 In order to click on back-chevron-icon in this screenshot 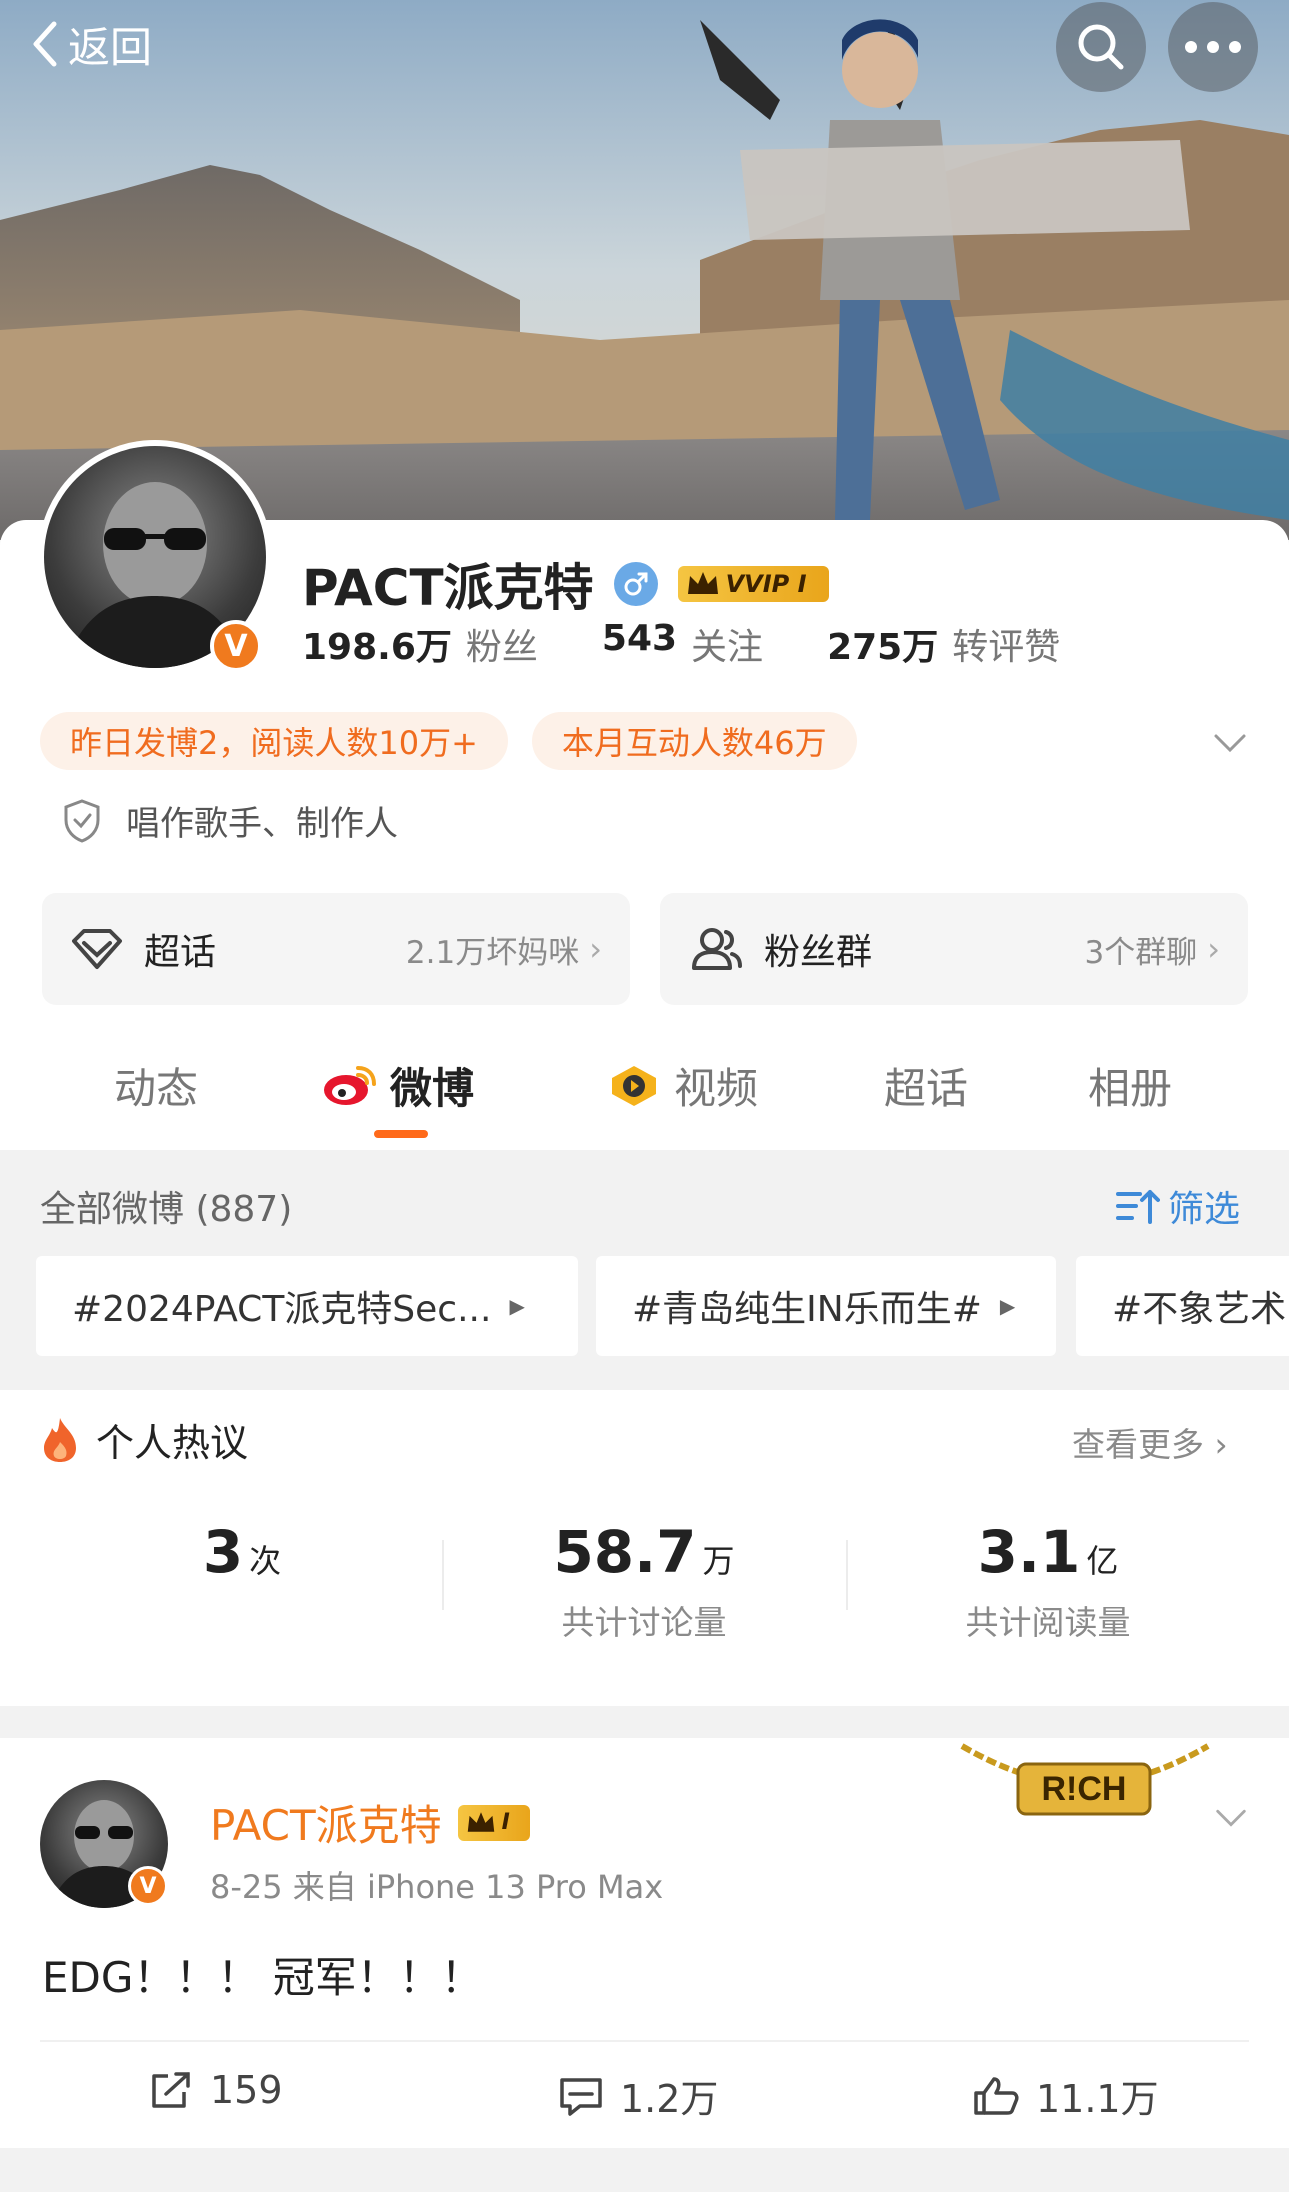, I will do `click(45, 44)`.